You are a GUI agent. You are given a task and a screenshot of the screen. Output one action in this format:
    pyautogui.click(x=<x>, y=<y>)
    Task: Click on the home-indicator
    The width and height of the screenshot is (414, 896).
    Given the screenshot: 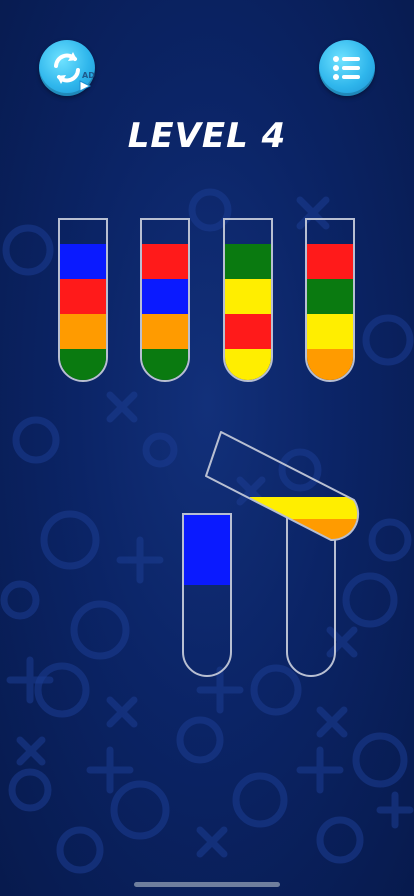 What is the action you would take?
    pyautogui.click(x=207, y=884)
    